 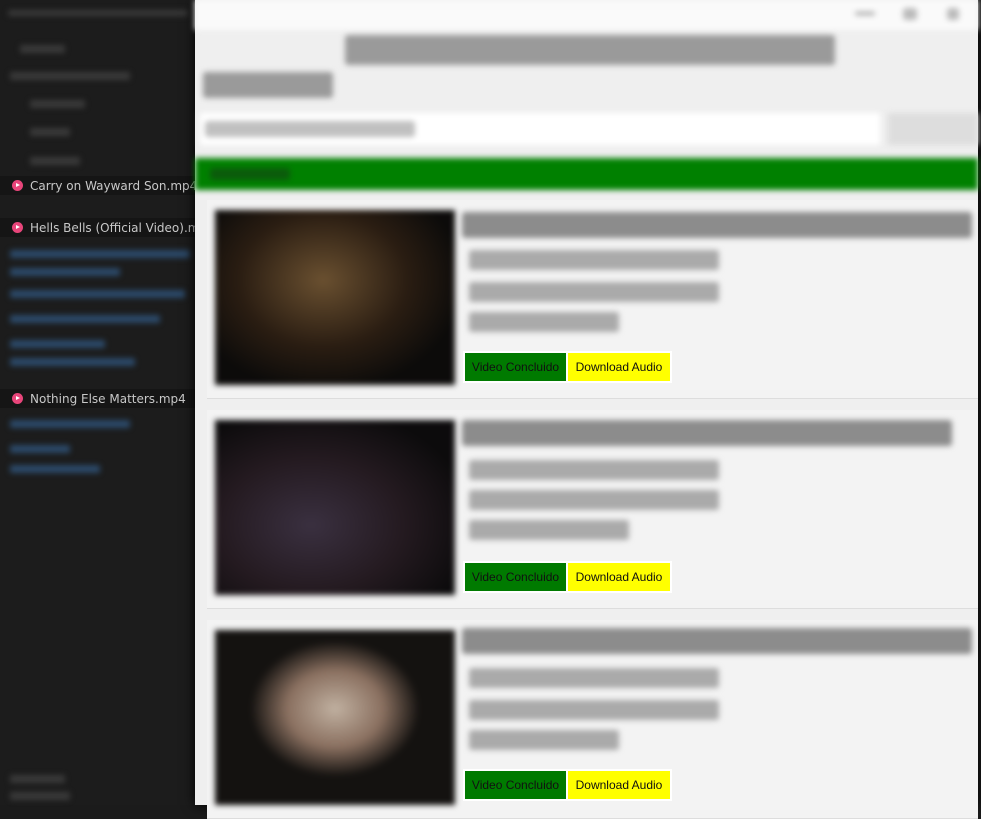 I want to click on file-item: Hells Bells (Official Video).mp4, so click(x=99, y=227).